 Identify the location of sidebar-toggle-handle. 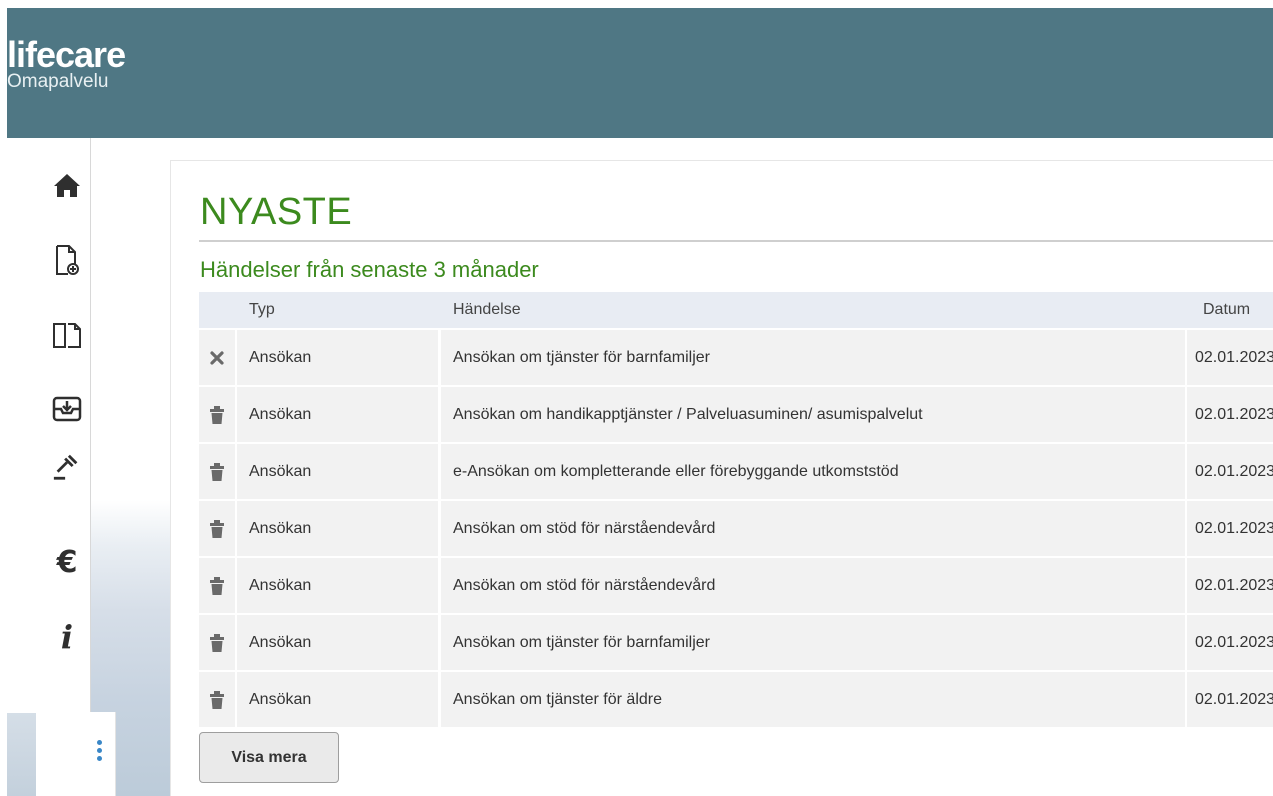
(103, 754).